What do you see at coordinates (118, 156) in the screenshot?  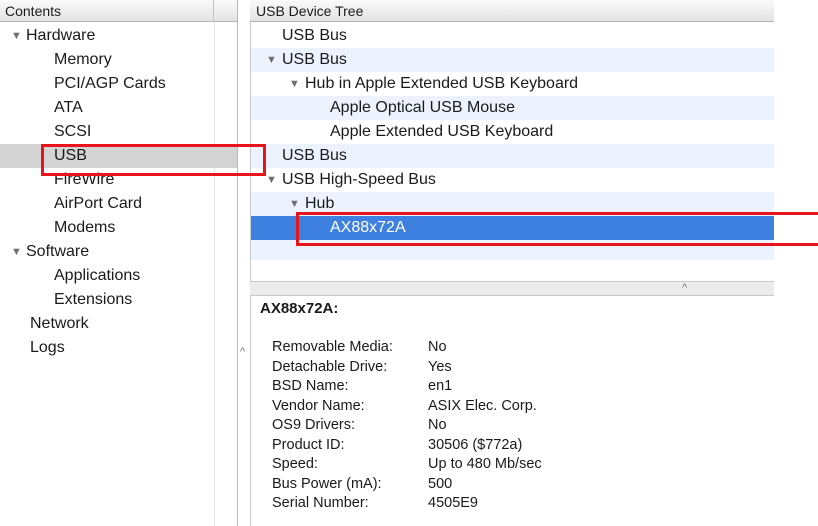 I see `sidebar-item-usb: USB` at bounding box center [118, 156].